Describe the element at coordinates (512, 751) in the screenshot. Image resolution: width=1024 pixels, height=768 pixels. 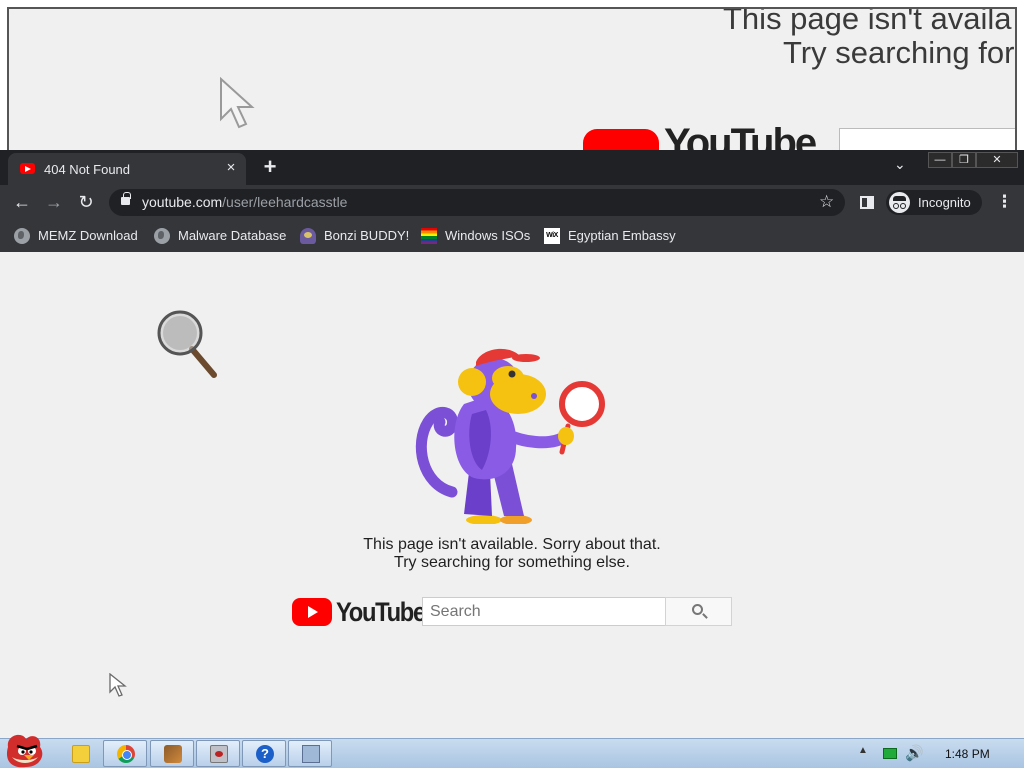
I see `taskbar: ? ▲ 🔊 1:48 PM` at that location.